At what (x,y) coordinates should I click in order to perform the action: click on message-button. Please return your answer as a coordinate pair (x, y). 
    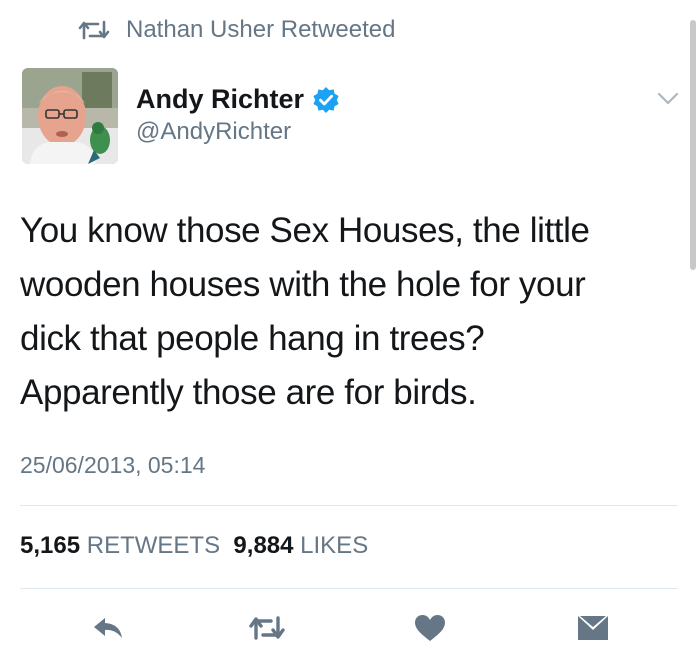
    Looking at the image, I should click on (593, 628).